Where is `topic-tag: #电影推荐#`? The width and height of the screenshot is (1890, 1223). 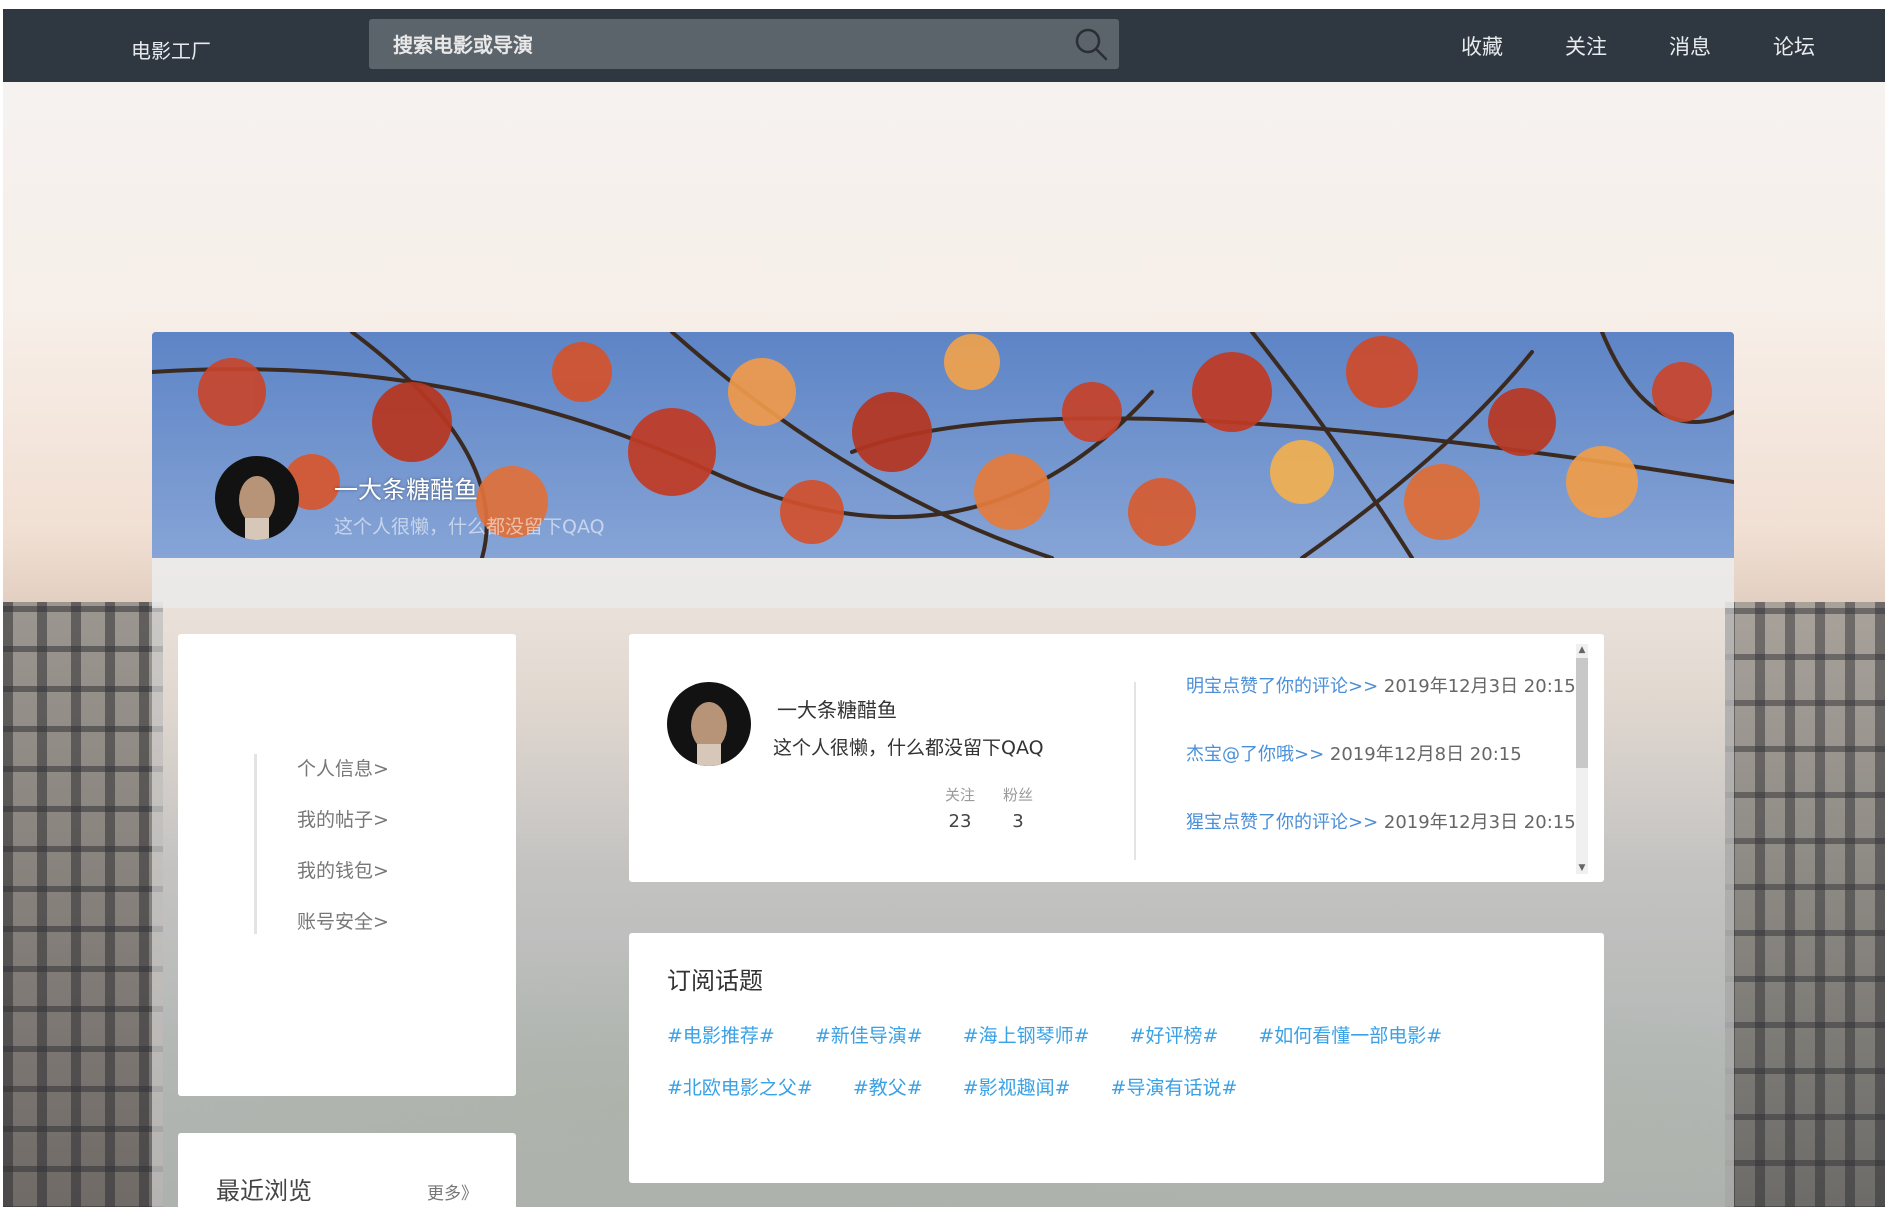 topic-tag: #电影推荐# is located at coordinates (721, 1047).